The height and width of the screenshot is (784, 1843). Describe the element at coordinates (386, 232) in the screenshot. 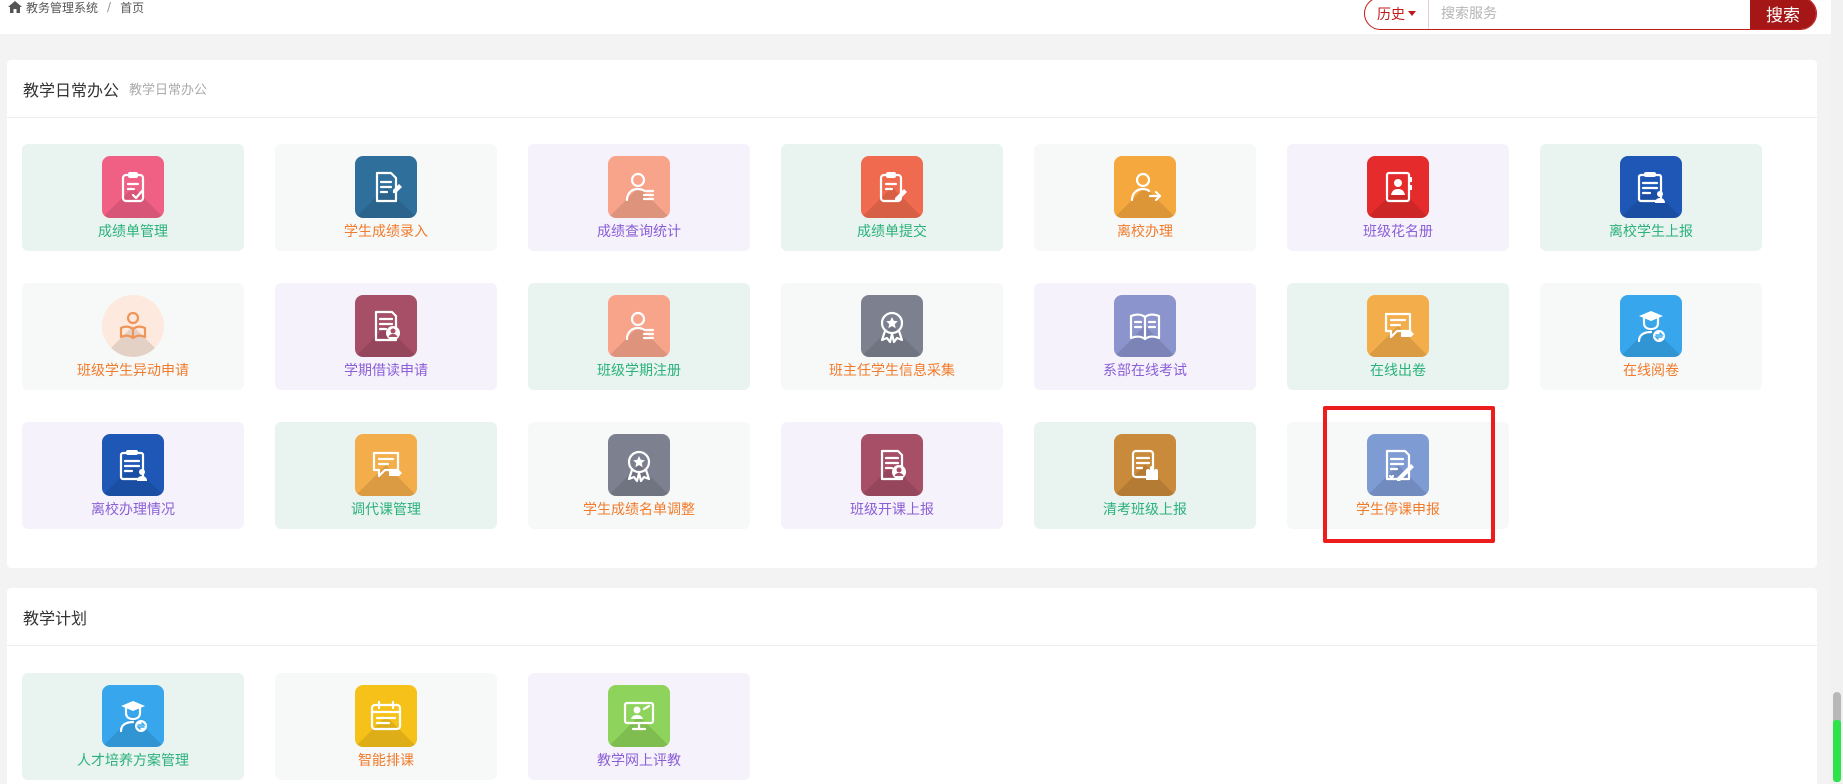

I see `service-tile-label: 学生成绩录入` at that location.